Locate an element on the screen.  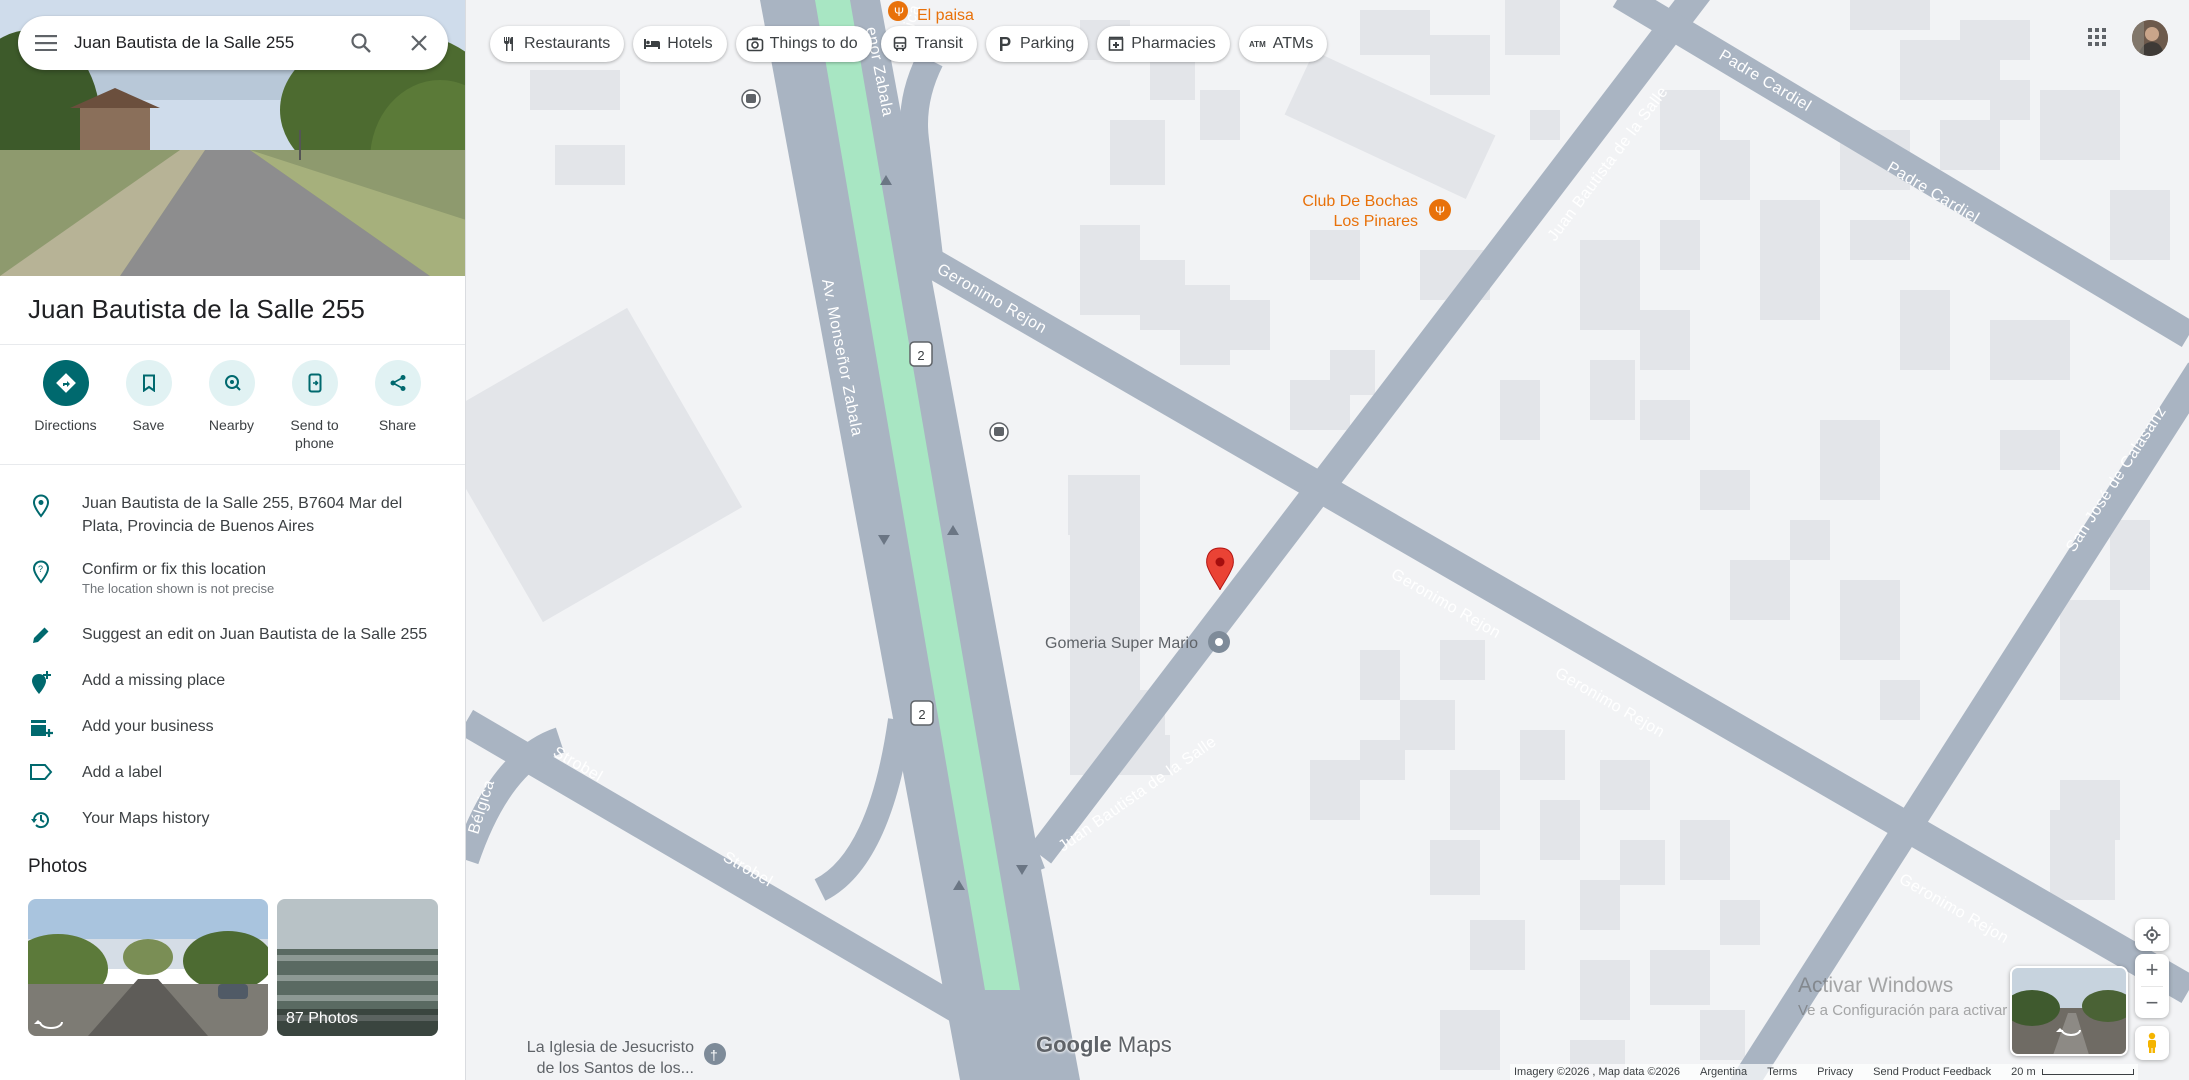
parking-icon is located at coordinates (1005, 44).